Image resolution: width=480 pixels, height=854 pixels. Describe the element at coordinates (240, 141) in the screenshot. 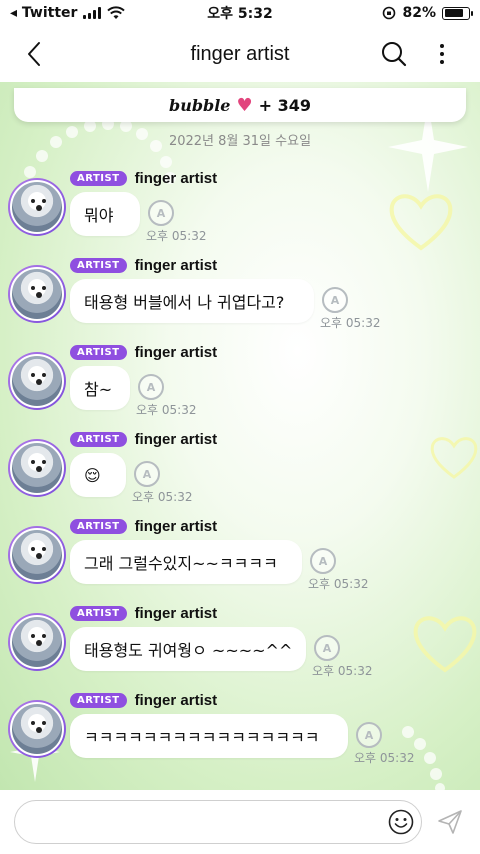

I see `date-separator: 2022년 8월 31일 수요일` at that location.